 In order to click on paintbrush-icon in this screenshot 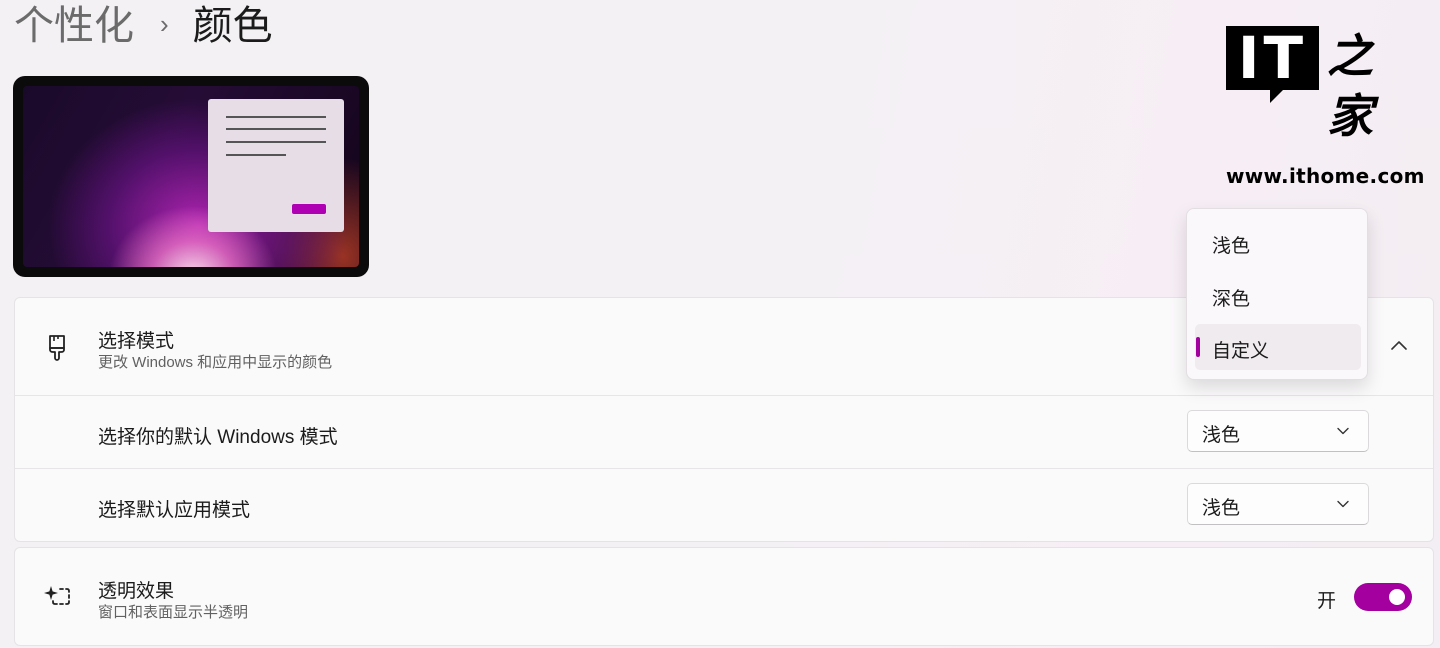, I will do `click(57, 348)`.